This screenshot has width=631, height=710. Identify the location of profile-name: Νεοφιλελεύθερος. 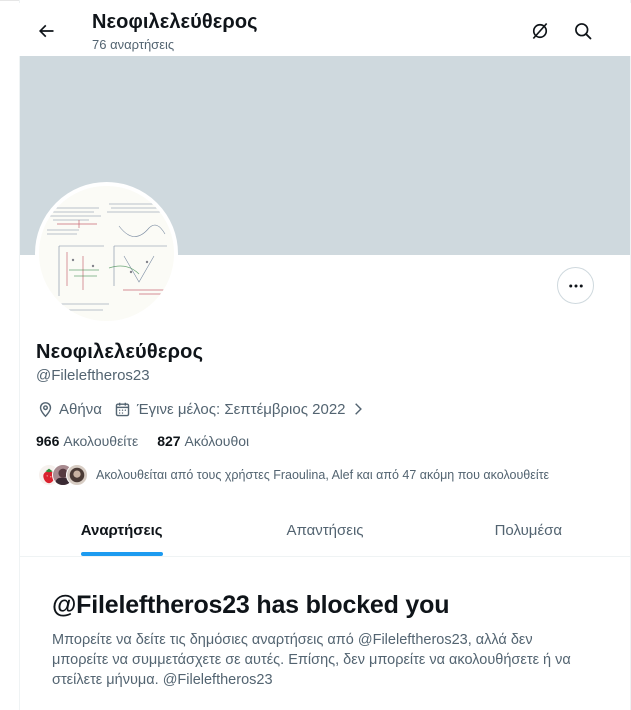
(120, 352).